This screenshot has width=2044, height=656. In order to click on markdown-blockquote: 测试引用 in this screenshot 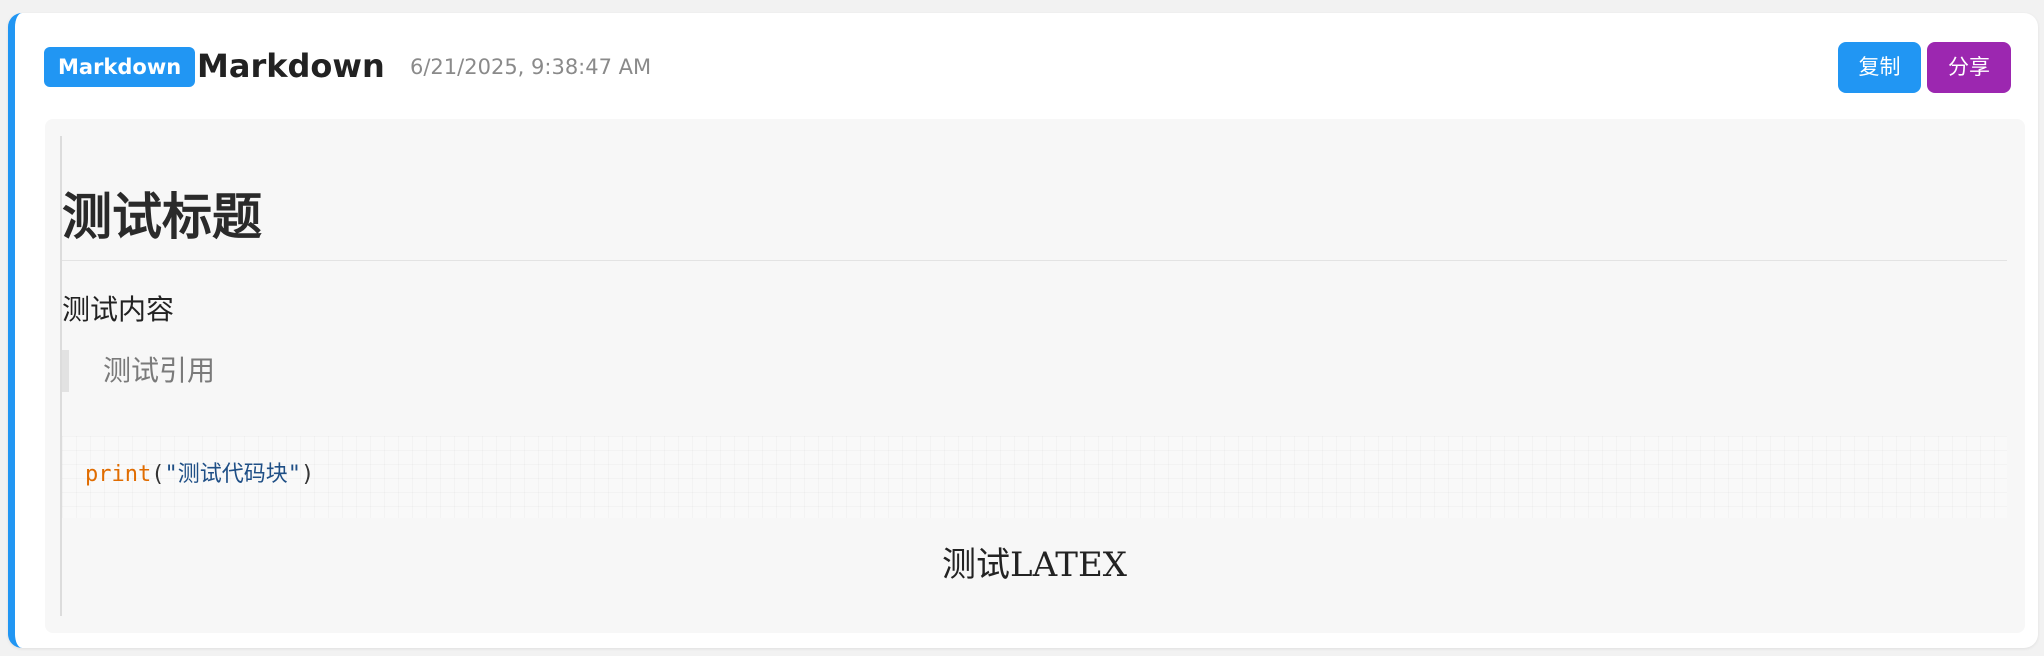, I will do `click(138, 371)`.